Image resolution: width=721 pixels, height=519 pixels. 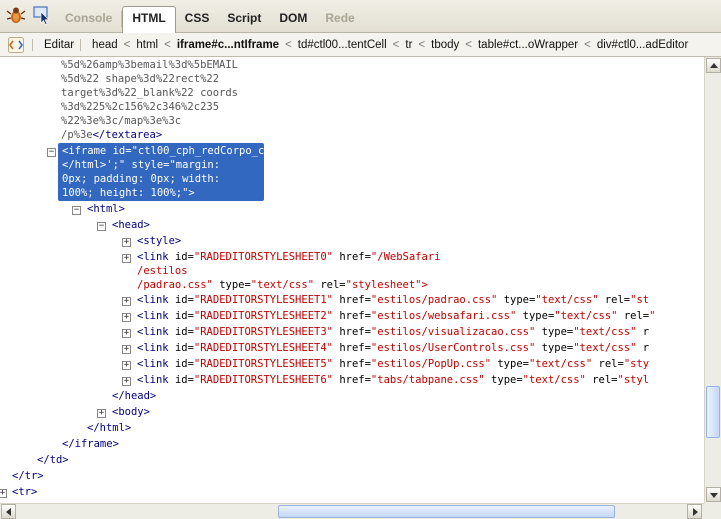 I want to click on text-node: target%3d%22_blank%22 coords, so click(x=150, y=93).